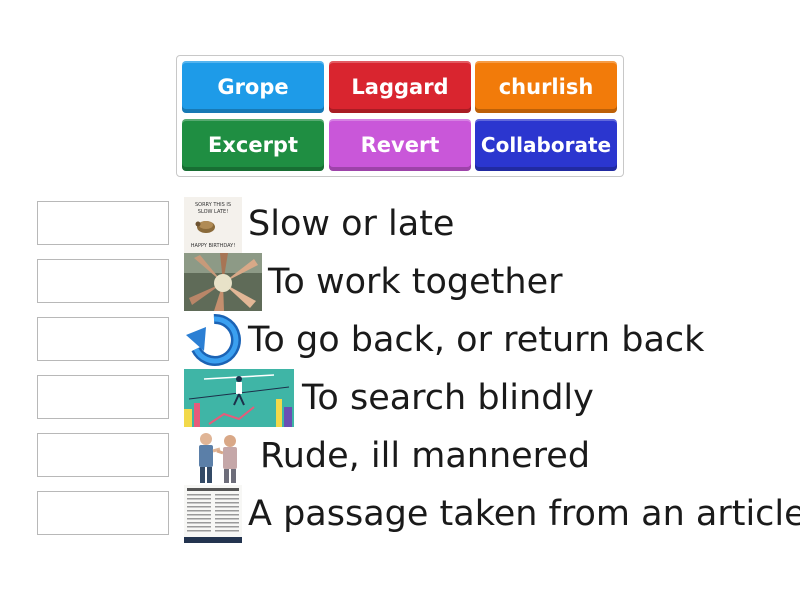 The image size is (800, 600). Describe the element at coordinates (400, 87) in the screenshot. I see `tile-laggard: Laggard` at that location.